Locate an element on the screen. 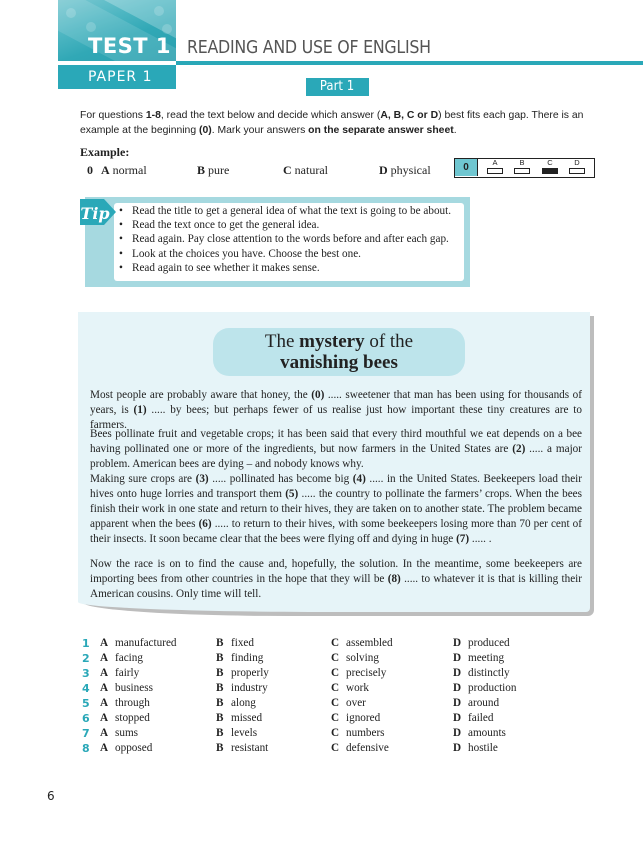  answer-mark-c: C is located at coordinates (550, 166).